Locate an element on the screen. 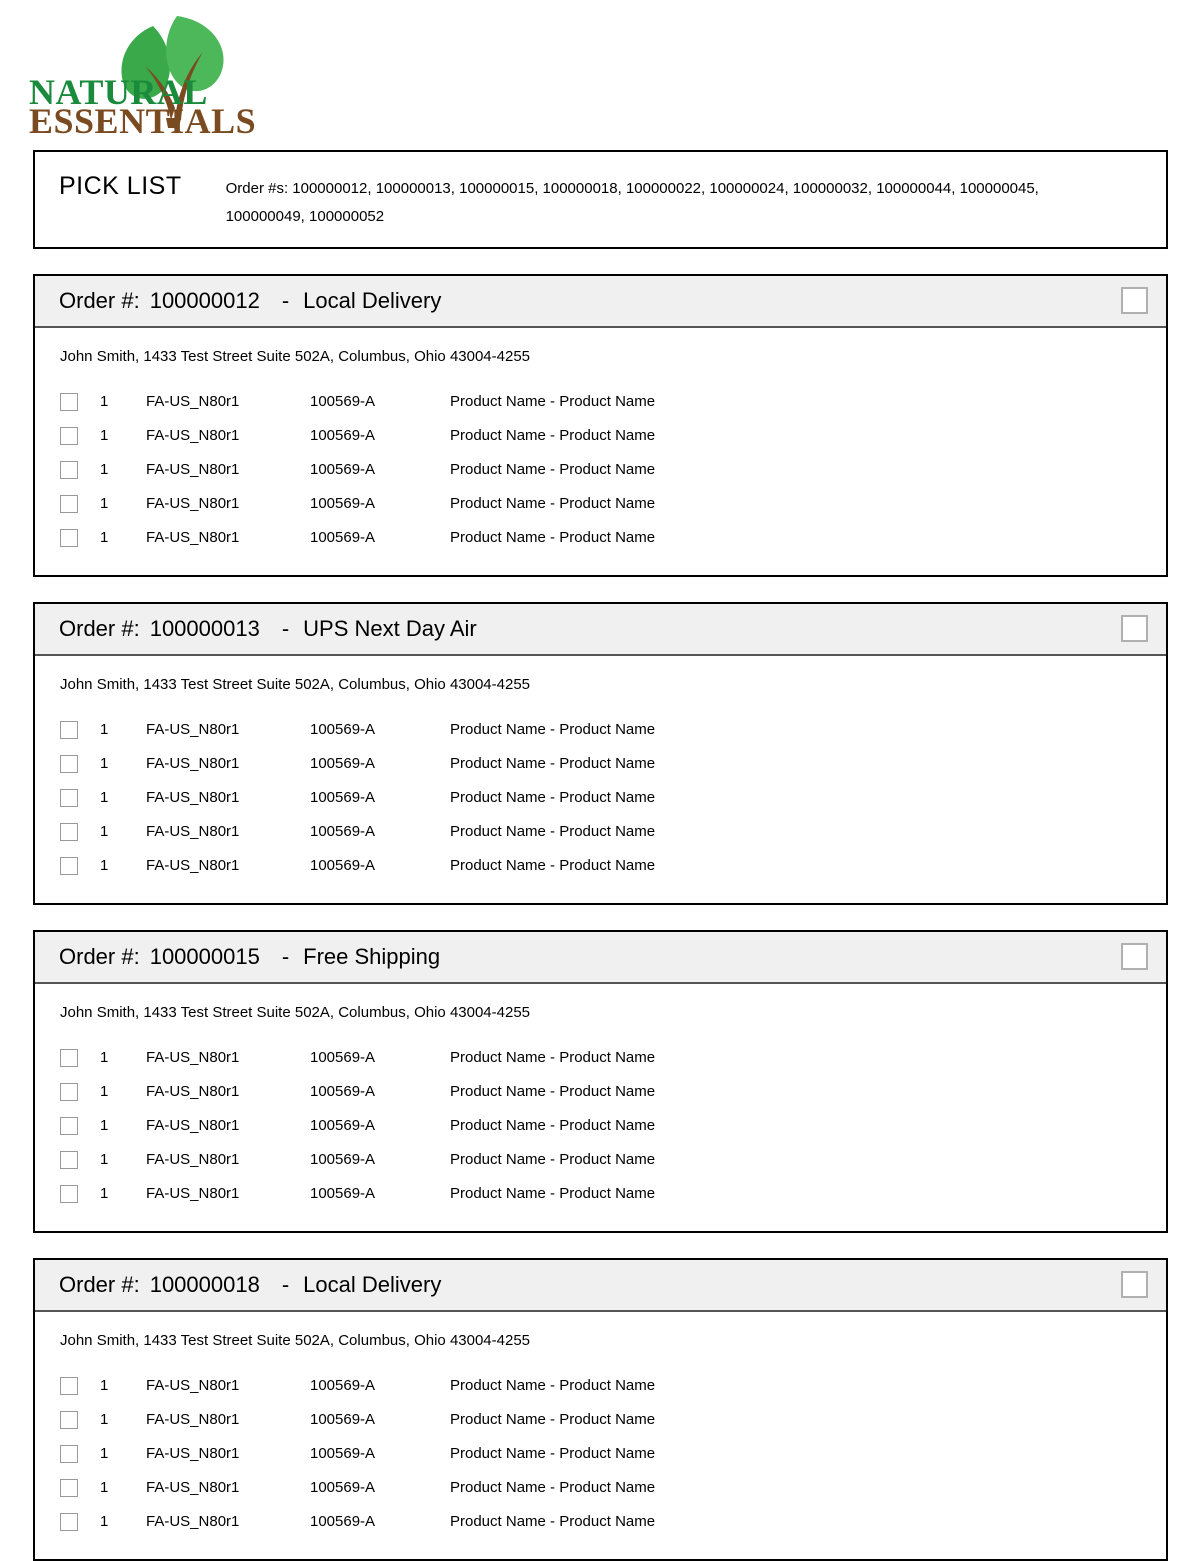 The image size is (1200, 1561). order-header-text: Order #: 100000015- Free Shipping is located at coordinates (249, 957).